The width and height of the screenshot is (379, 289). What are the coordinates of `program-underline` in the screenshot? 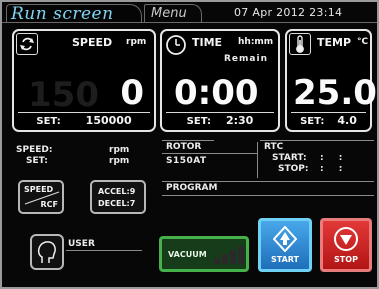 It's located at (268, 195).